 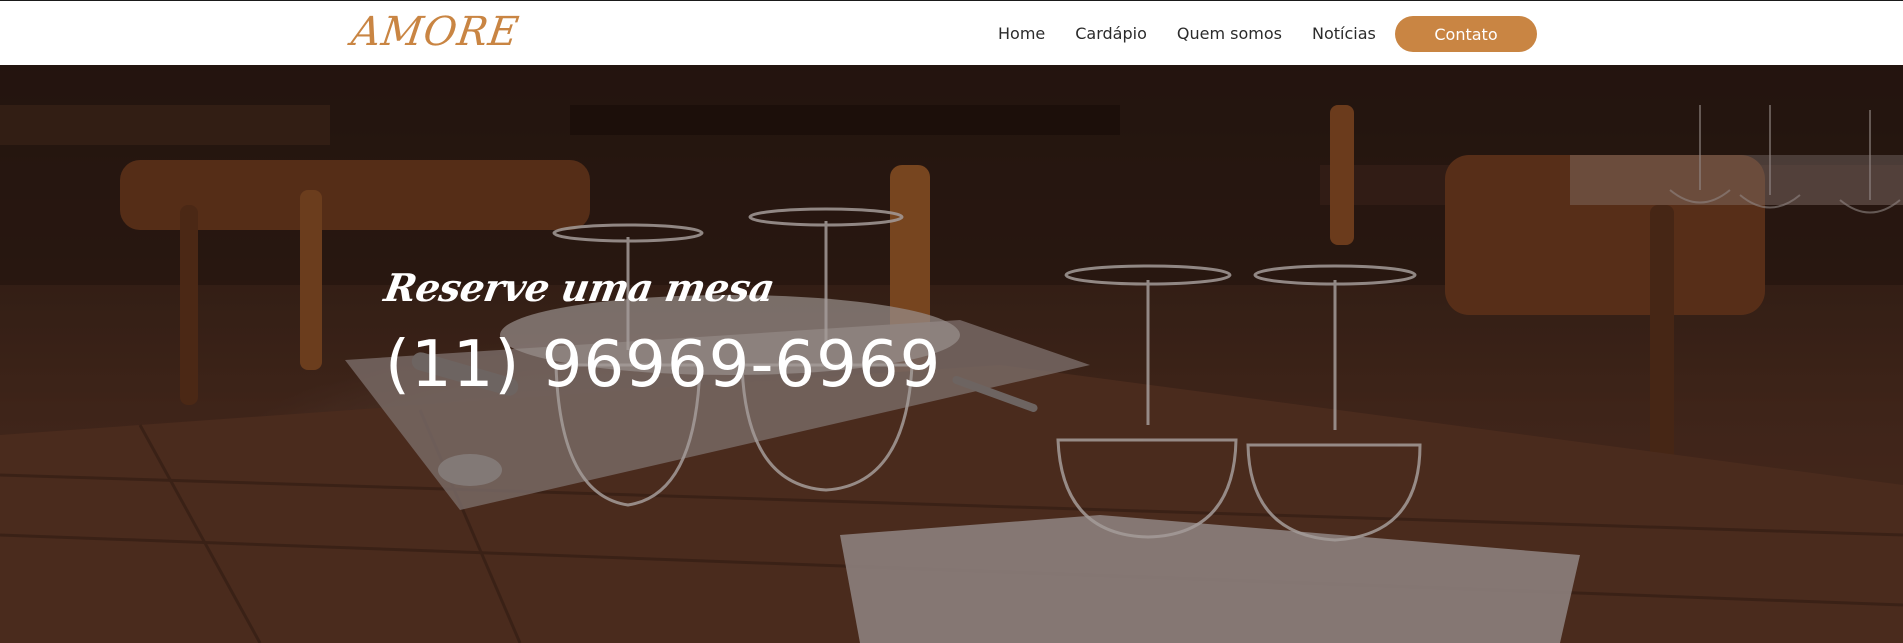 I want to click on hero-text-block: Reserve uma mesa (11) 96969-6969, so click(x=661, y=333).